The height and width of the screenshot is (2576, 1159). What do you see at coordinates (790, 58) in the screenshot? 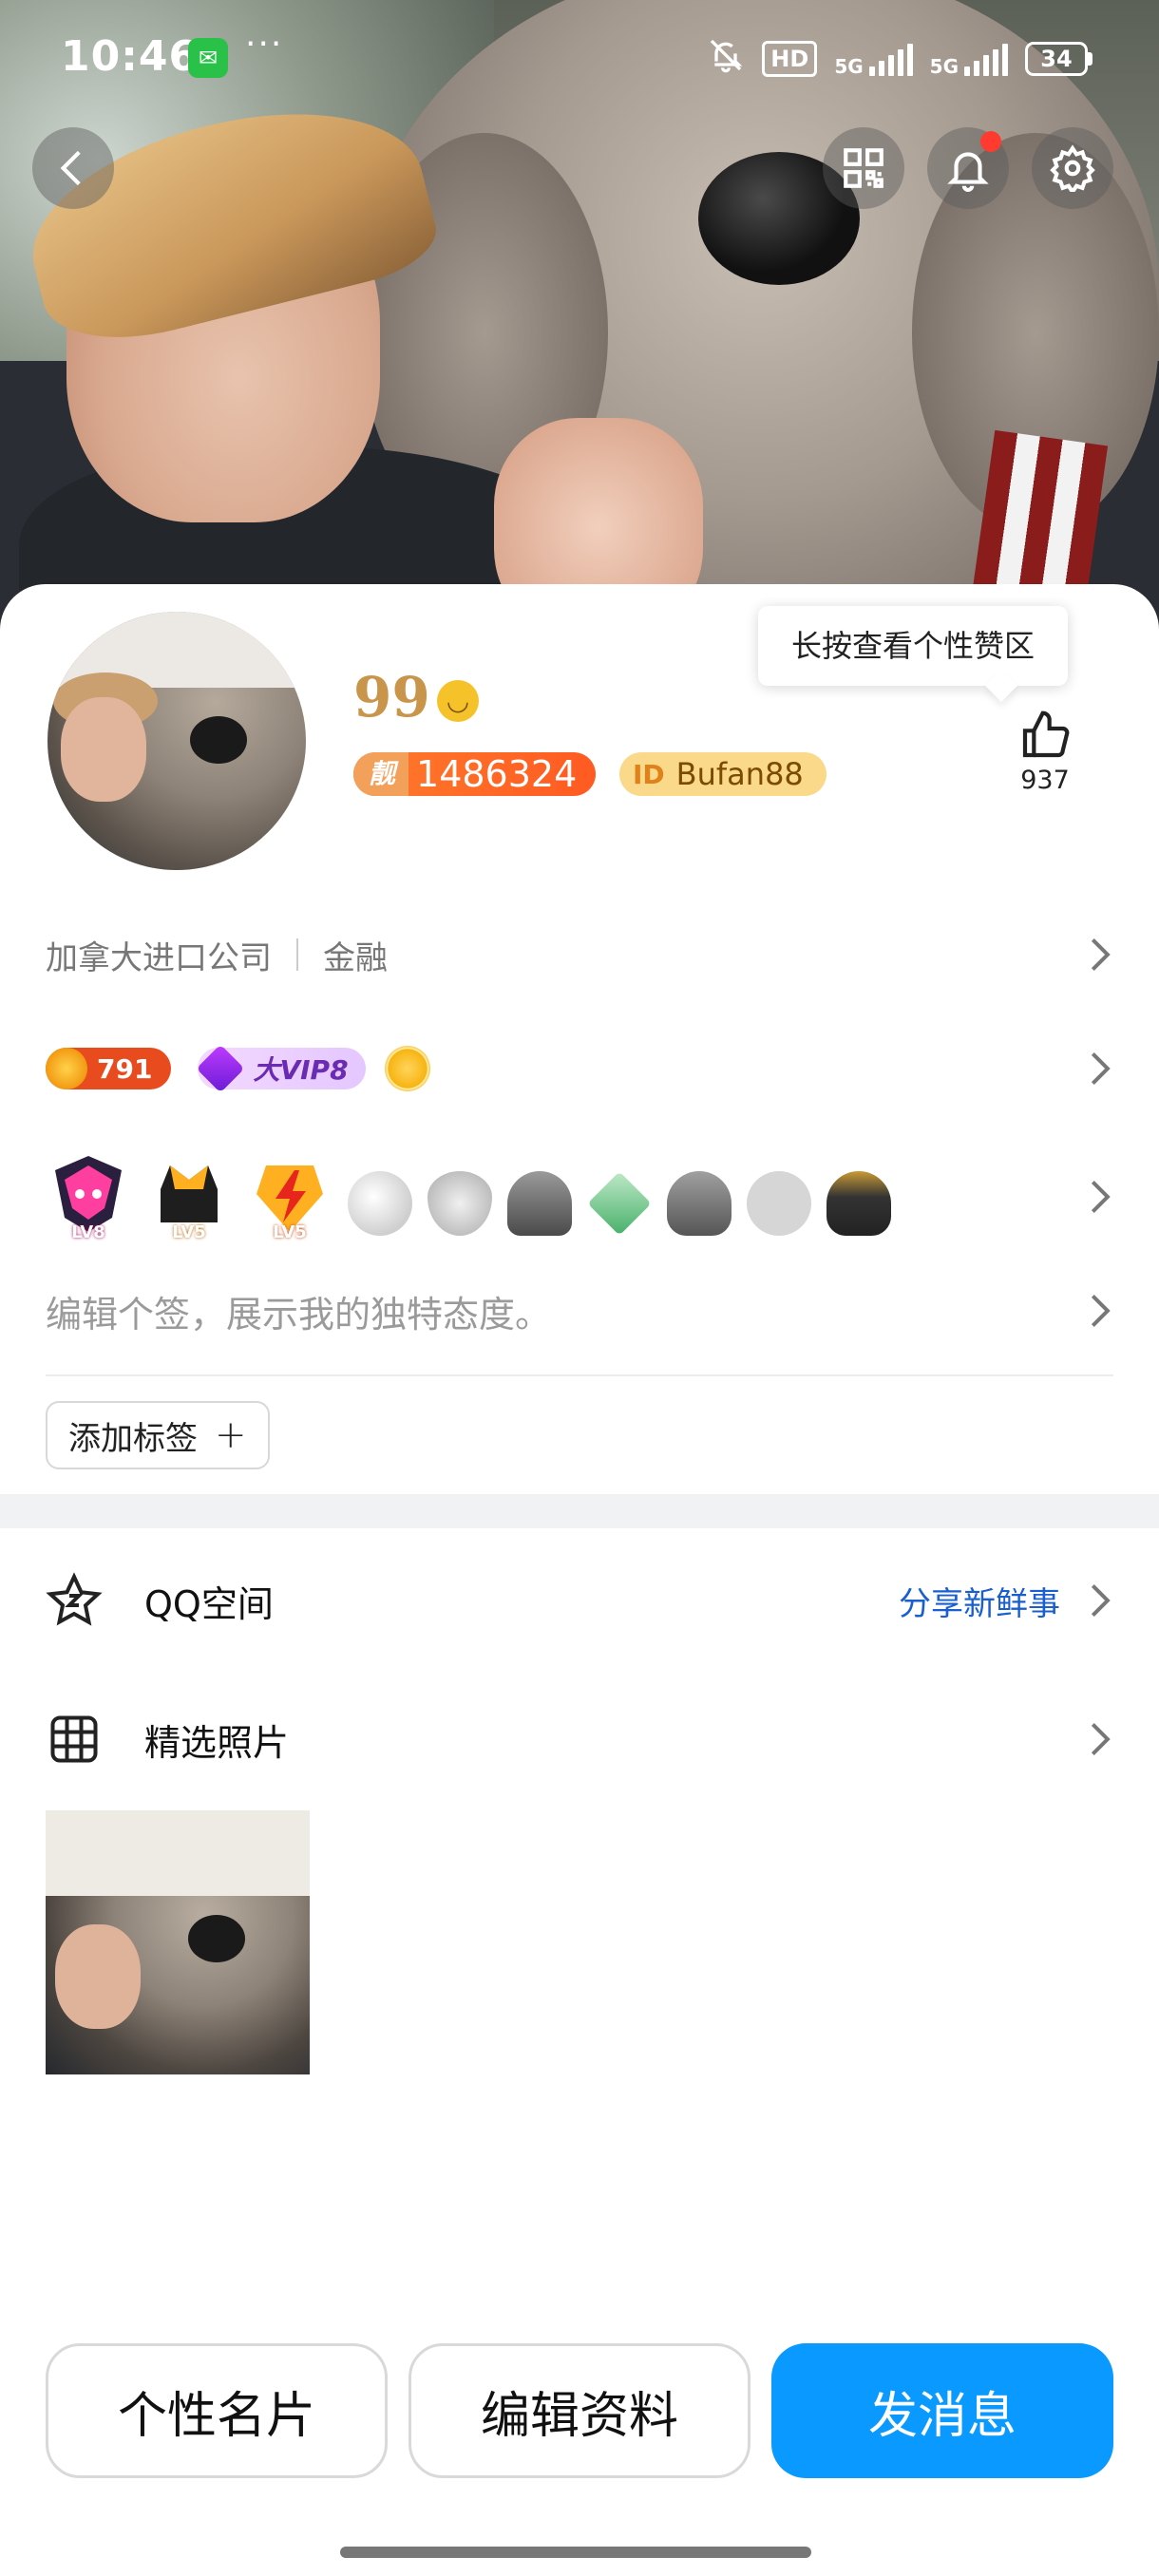
I see `hd-voice-icon: HD` at bounding box center [790, 58].